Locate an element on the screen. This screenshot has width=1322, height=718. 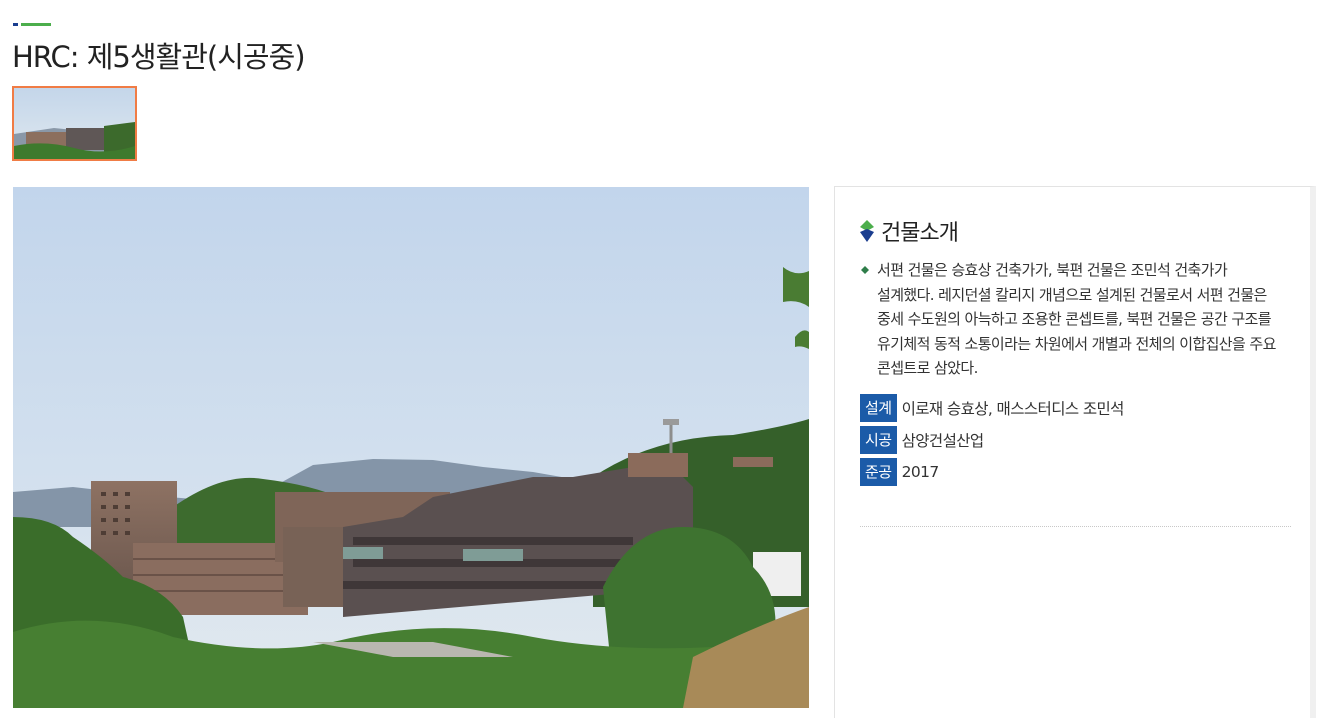
facts-list: 설계 이로재 승효상, 매스스터디스 조민석 시공 삼양건설산업 준공 2017 is located at coordinates (992, 441).